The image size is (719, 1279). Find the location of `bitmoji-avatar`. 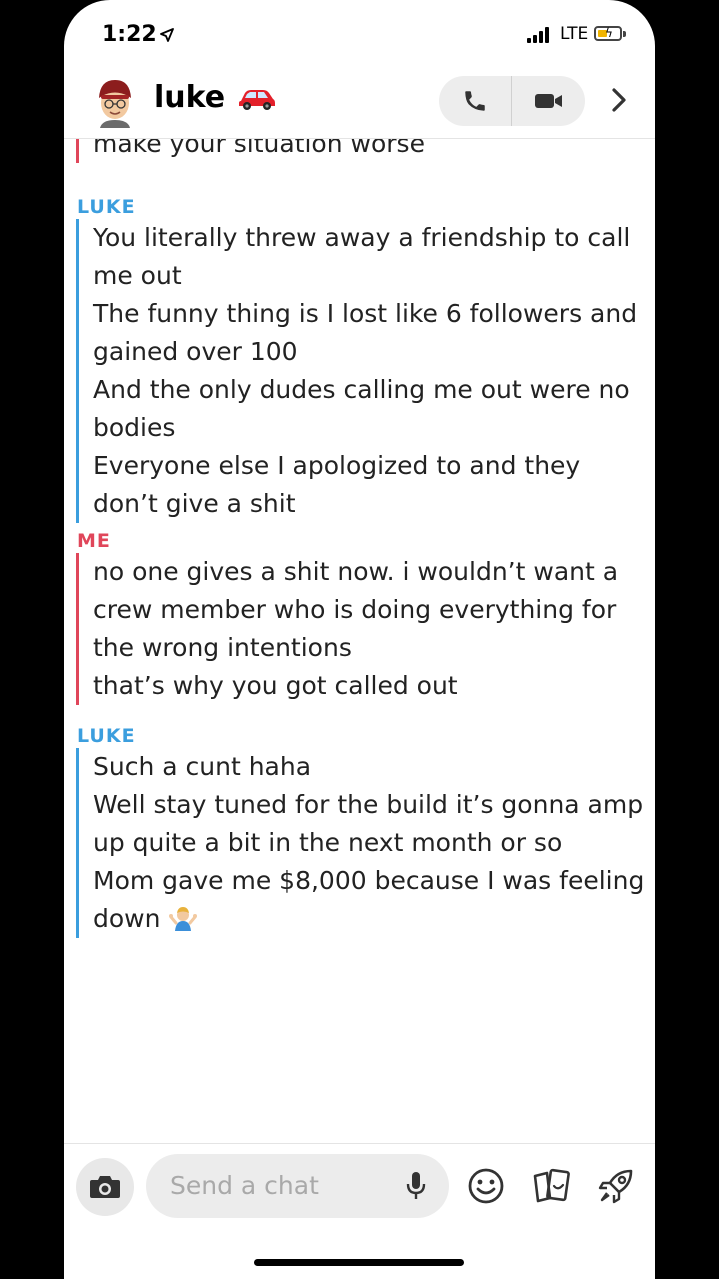

bitmoji-avatar is located at coordinates (115, 102).